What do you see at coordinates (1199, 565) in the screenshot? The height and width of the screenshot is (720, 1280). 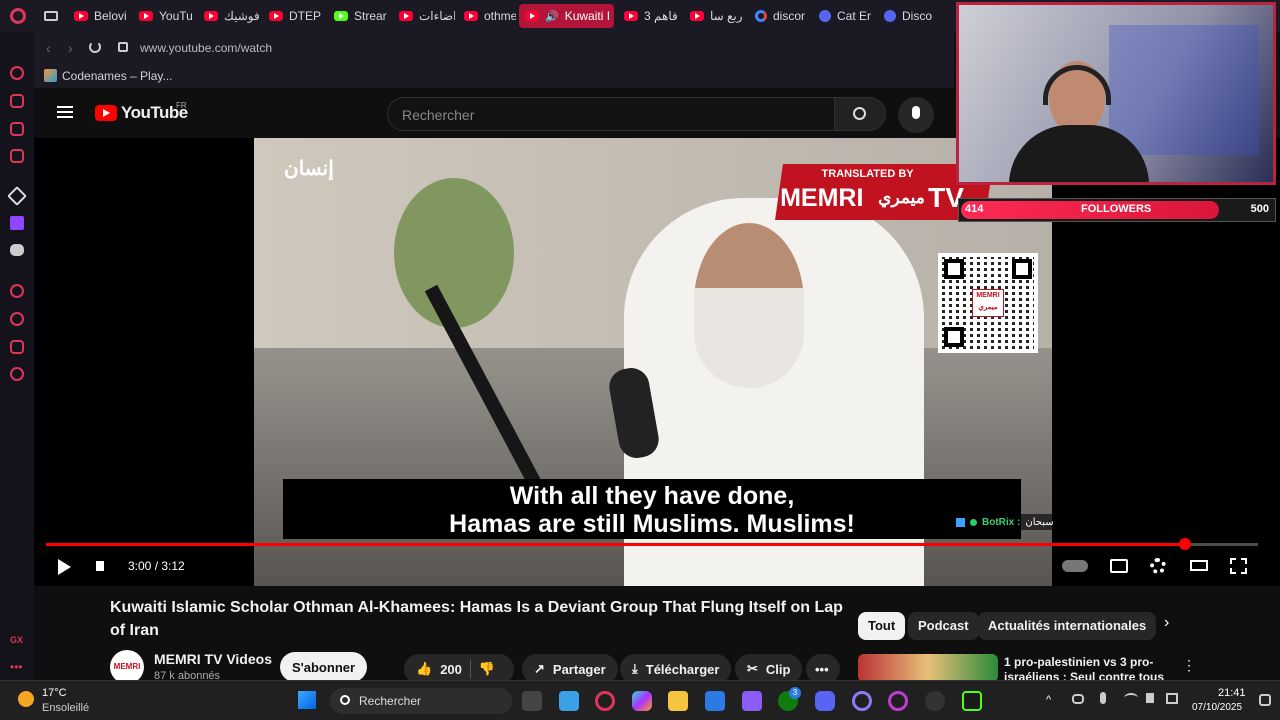 I see `theater-mode-icon` at bounding box center [1199, 565].